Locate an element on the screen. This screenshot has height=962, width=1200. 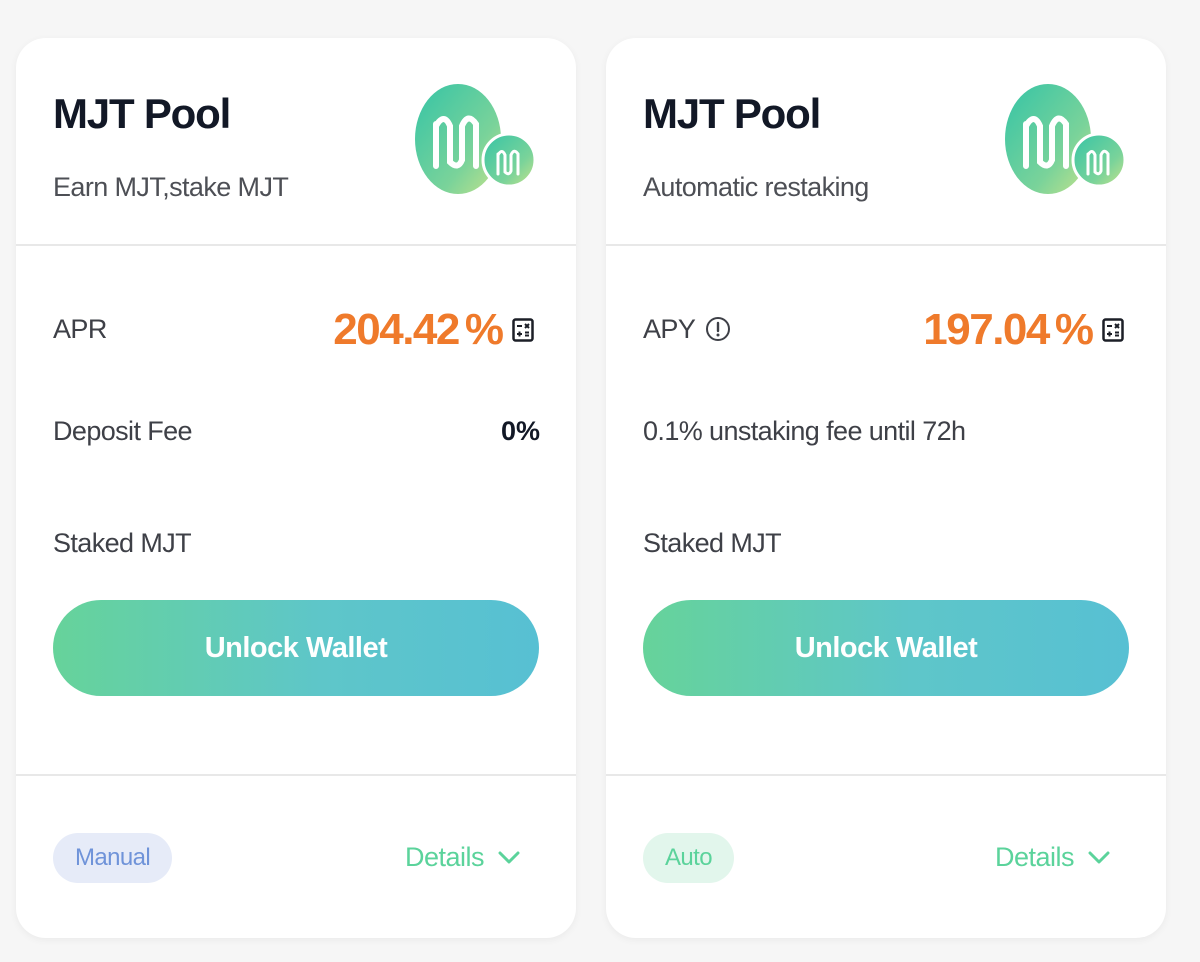
pool-subtitle: Automatic restaking is located at coordinates (756, 187).